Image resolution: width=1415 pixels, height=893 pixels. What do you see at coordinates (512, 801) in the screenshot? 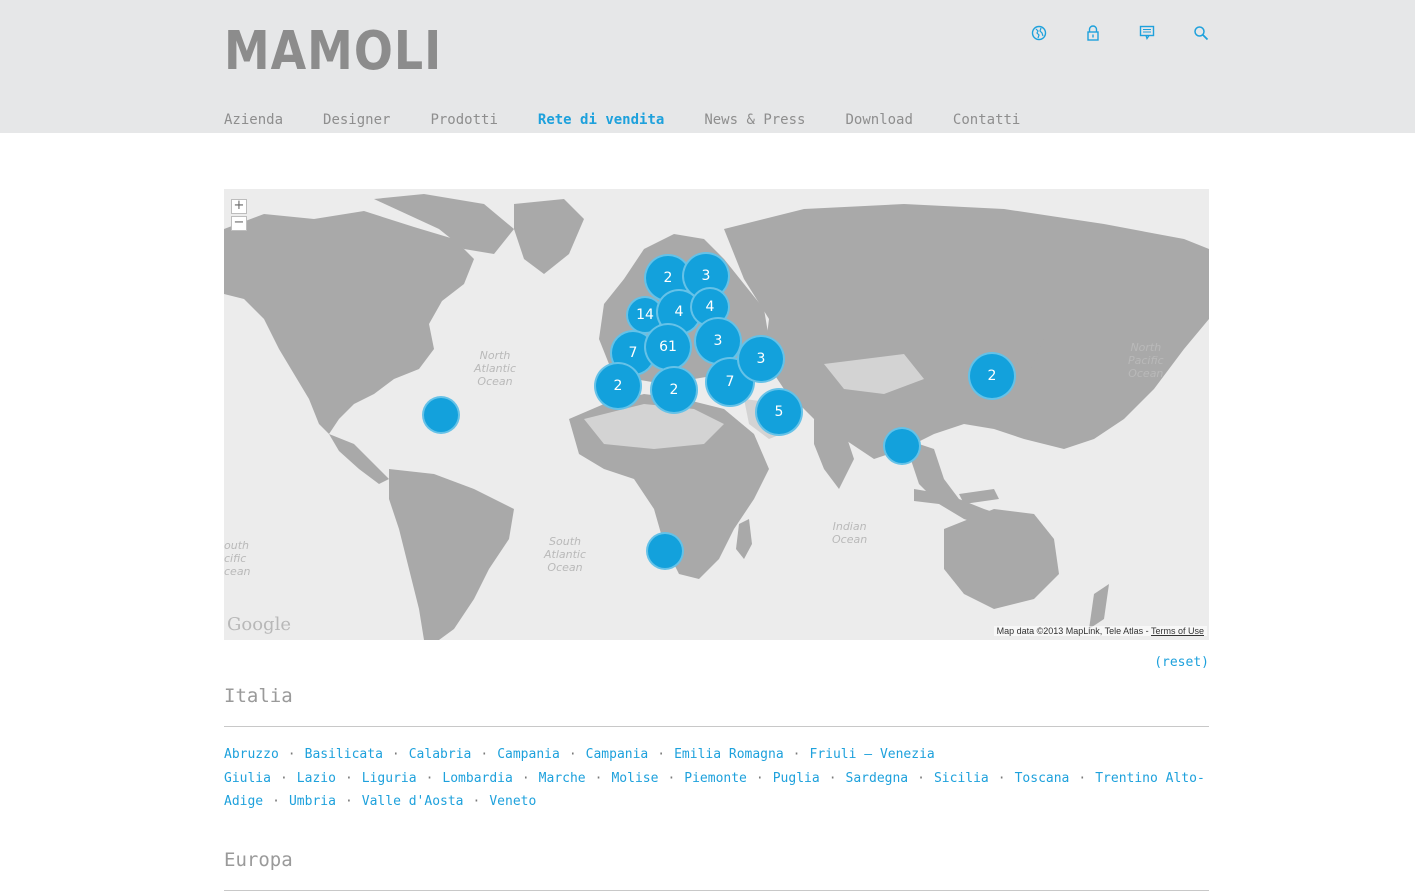
I see `region-link: Veneto` at bounding box center [512, 801].